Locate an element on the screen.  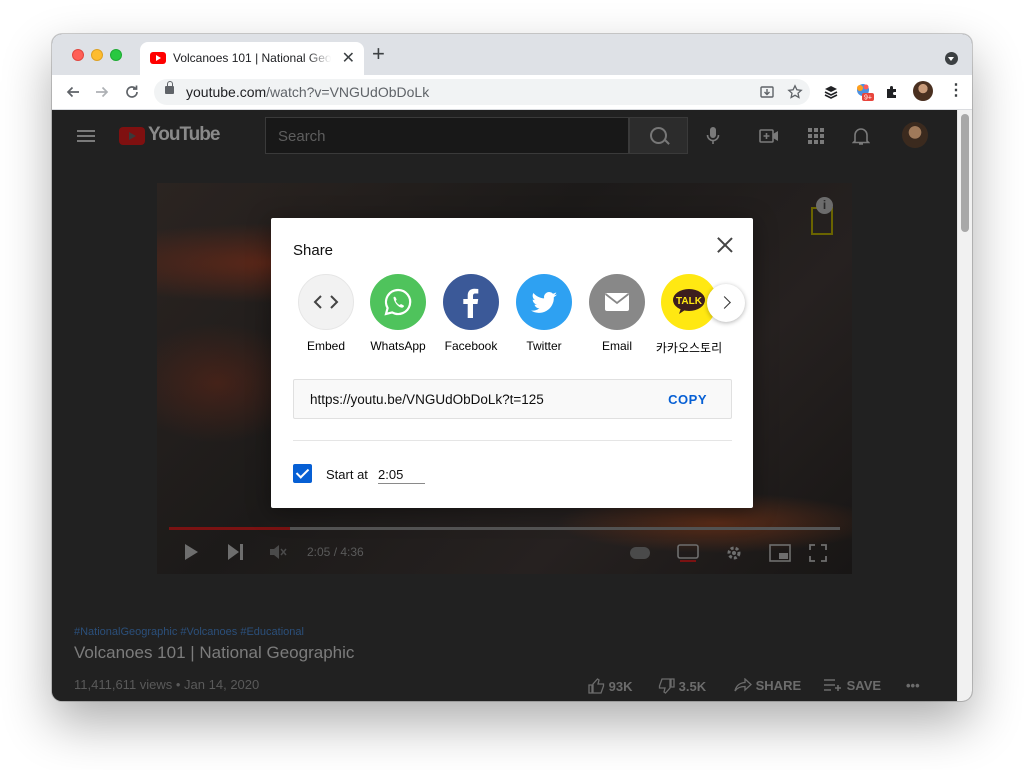
next-video-icon is located at coordinates (236, 552).